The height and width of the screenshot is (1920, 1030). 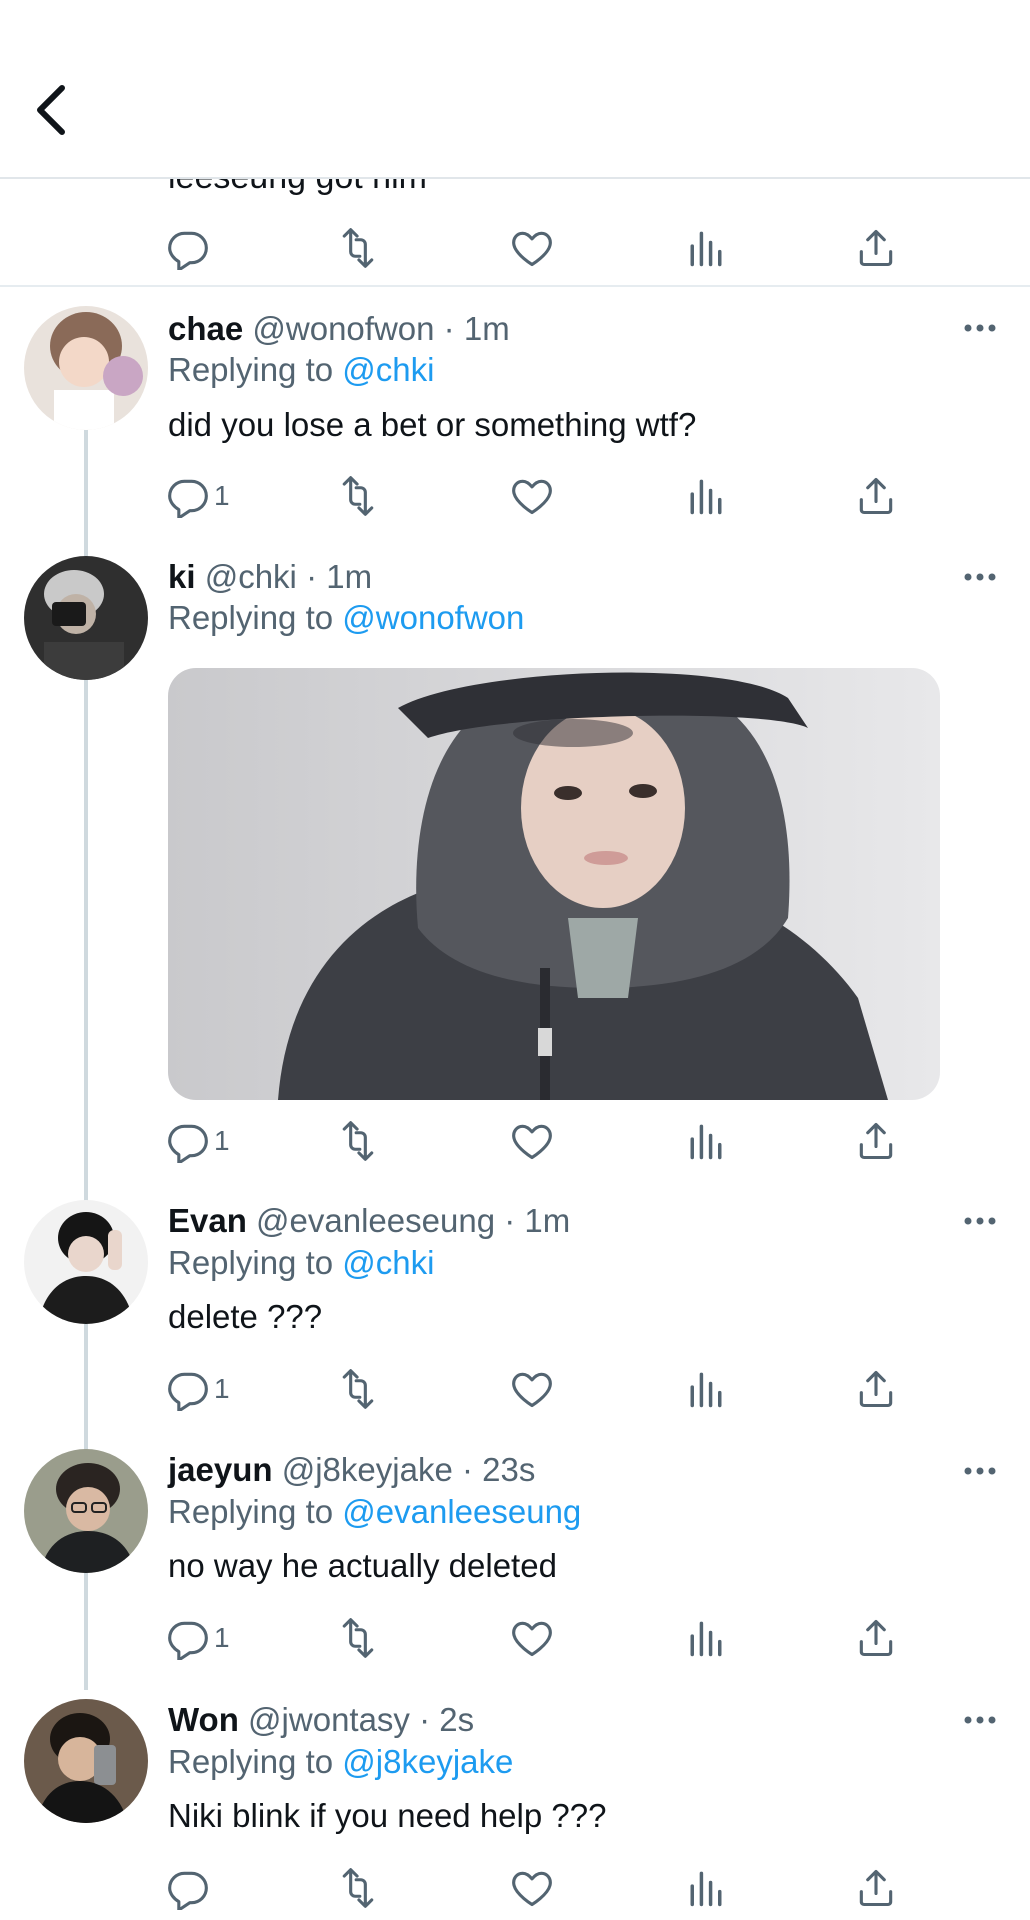 I want to click on tweet-text: did you lose a bet or something wtf?, so click(x=432, y=424).